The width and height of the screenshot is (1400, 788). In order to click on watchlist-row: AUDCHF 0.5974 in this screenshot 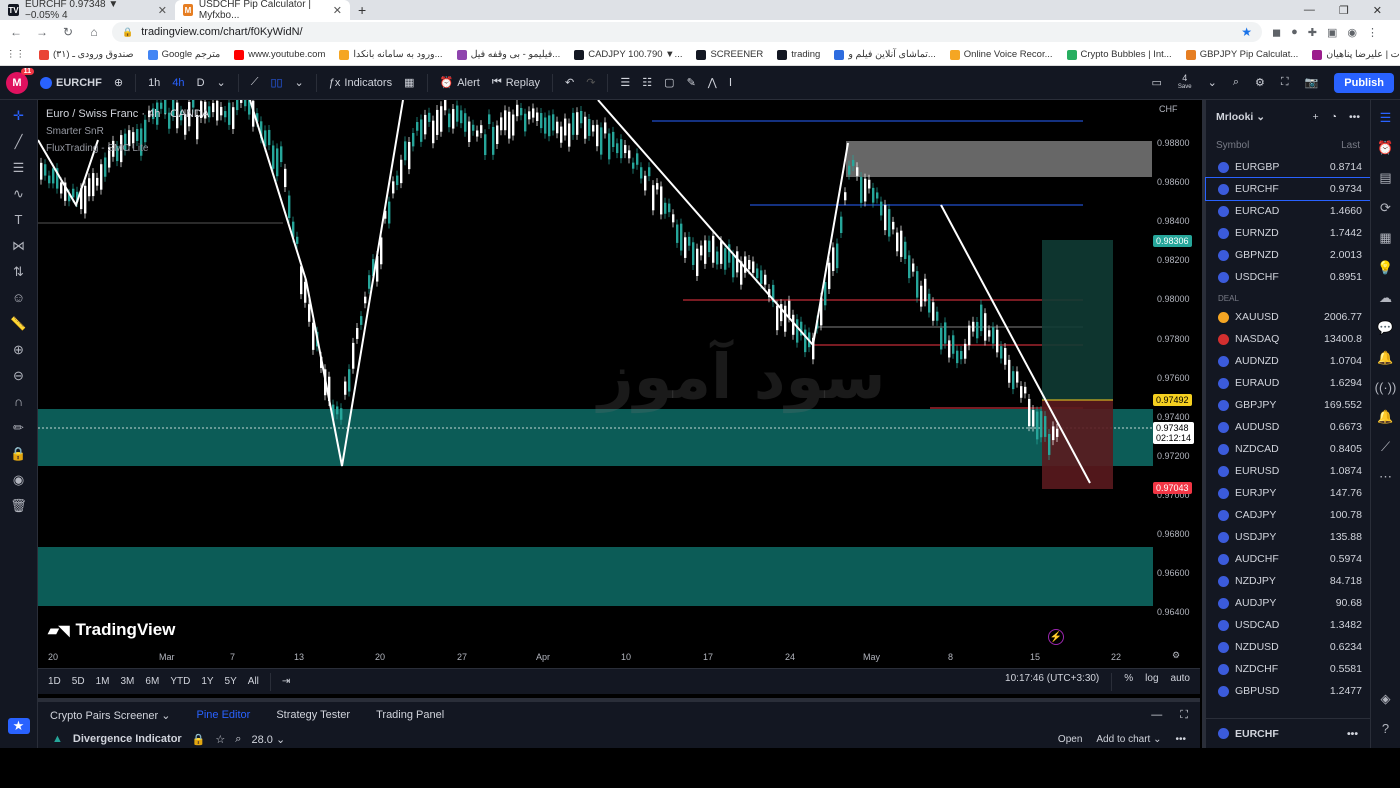, I will do `click(1288, 559)`.